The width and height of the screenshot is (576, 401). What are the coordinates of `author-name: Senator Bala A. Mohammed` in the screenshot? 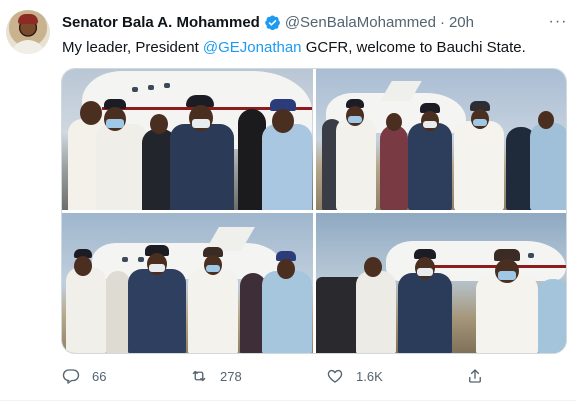 It's located at (161, 22).